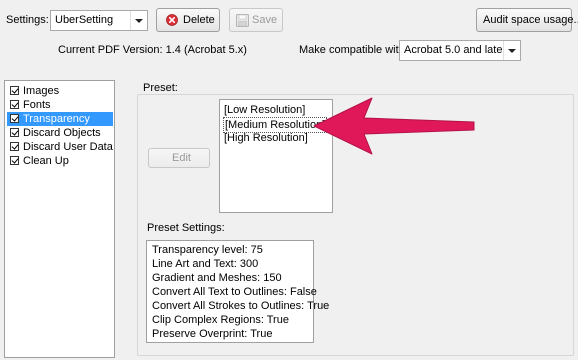 This screenshot has width=578, height=360. I want to click on preset-settings-label: Preset Settings:, so click(186, 228).